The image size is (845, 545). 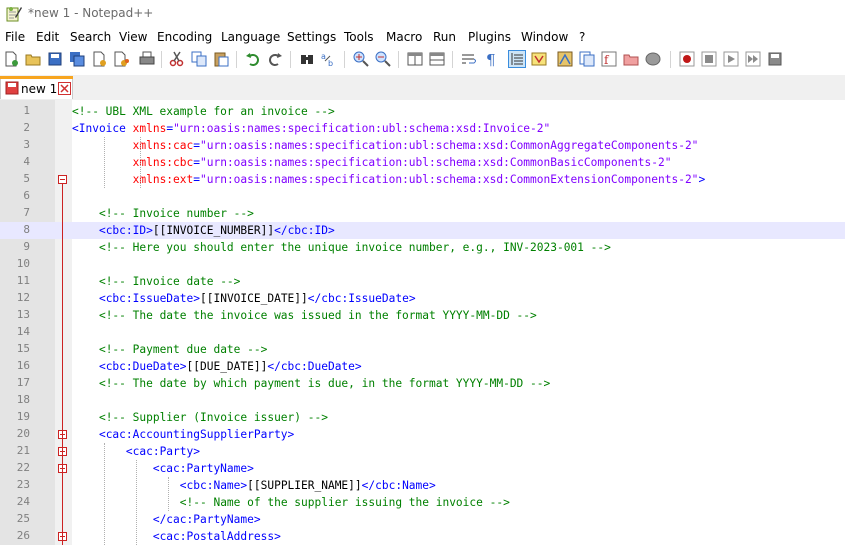 What do you see at coordinates (90, 37) in the screenshot?
I see `menu-search: Search` at bounding box center [90, 37].